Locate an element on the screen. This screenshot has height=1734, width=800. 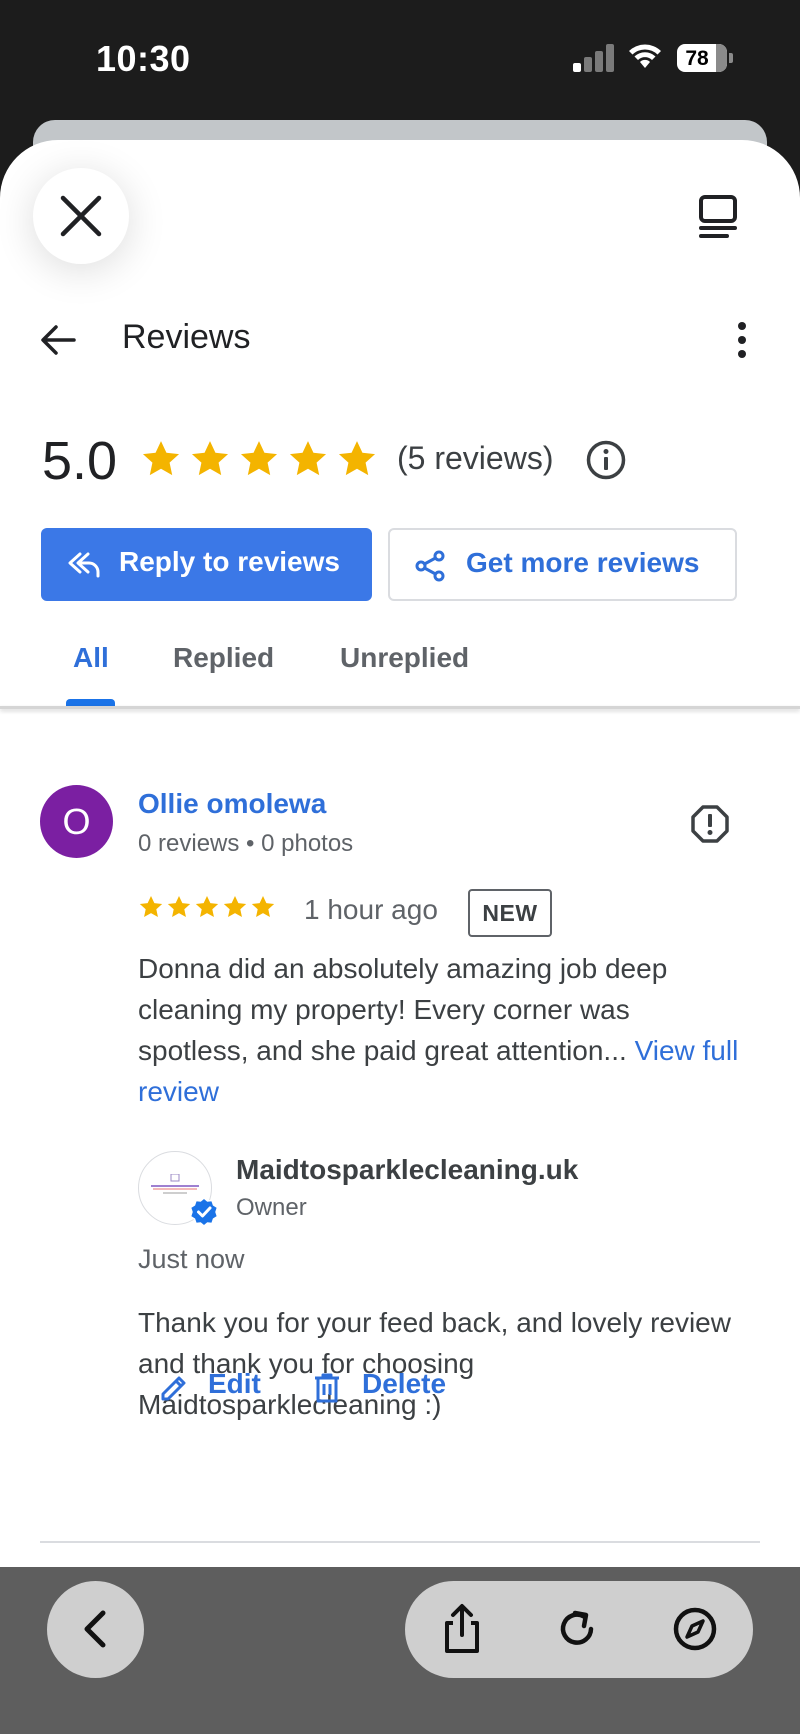
chevron-left-icon is located at coordinates (95, 1629).